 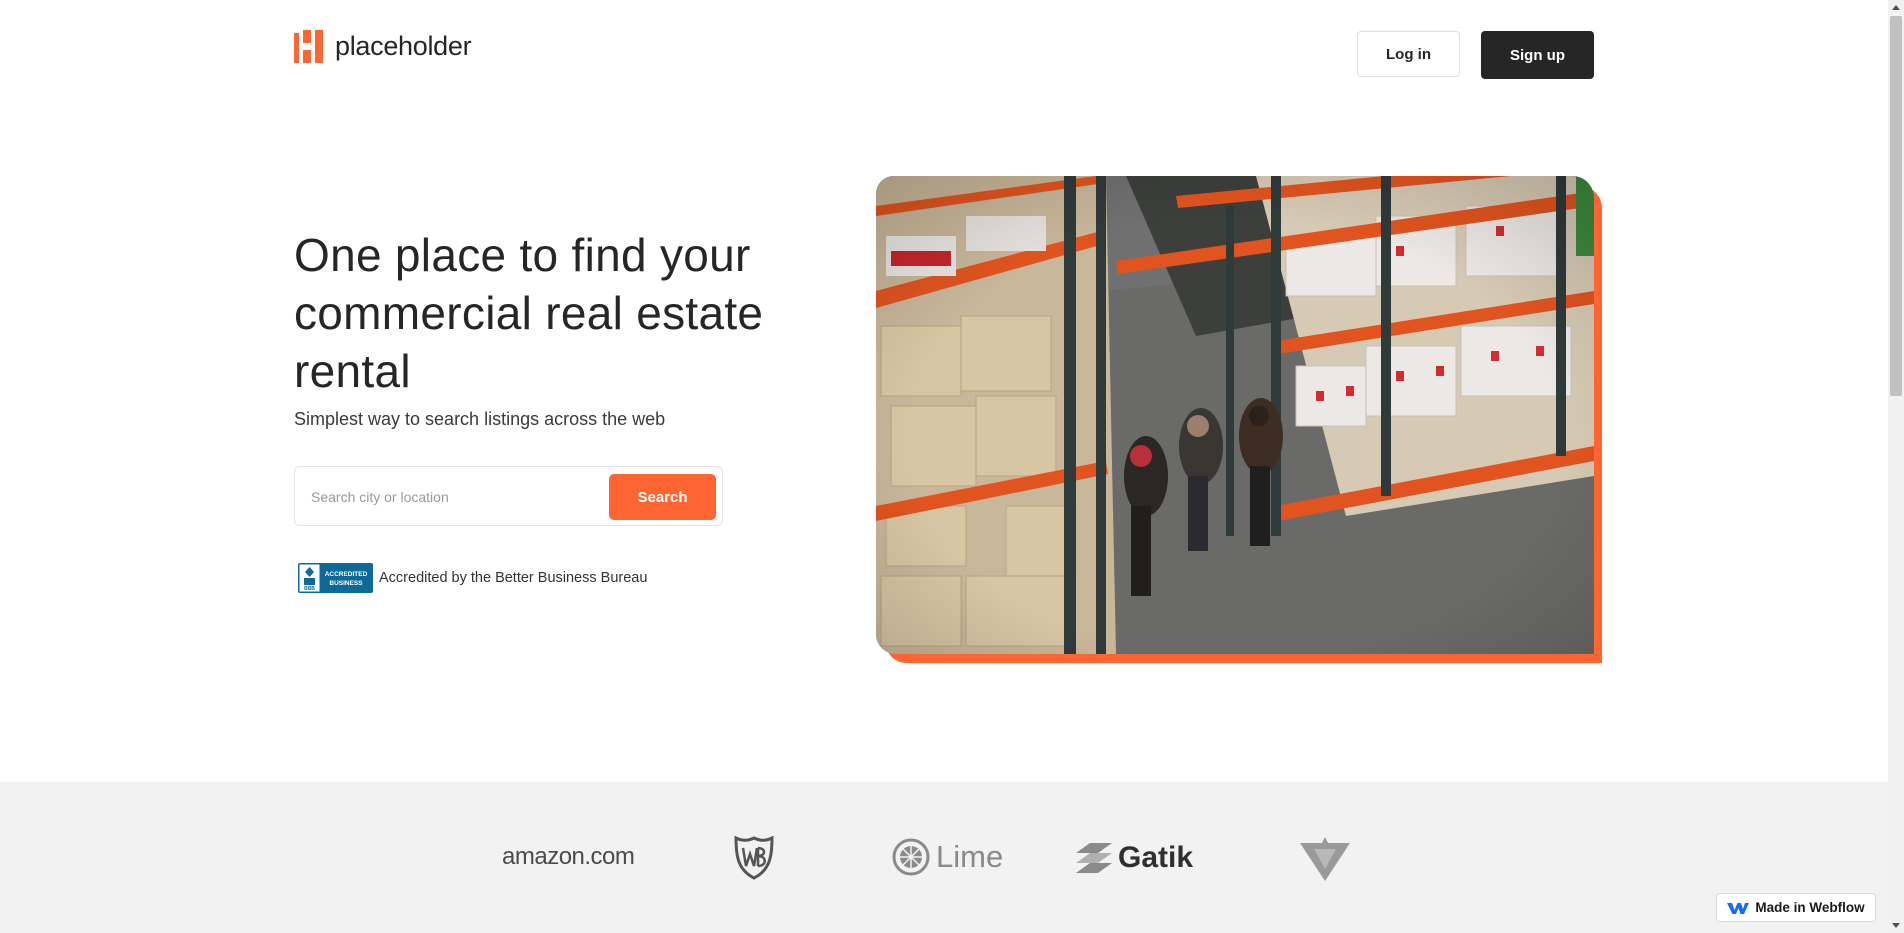 What do you see at coordinates (403, 46) in the screenshot?
I see `brand-name: placeholder` at bounding box center [403, 46].